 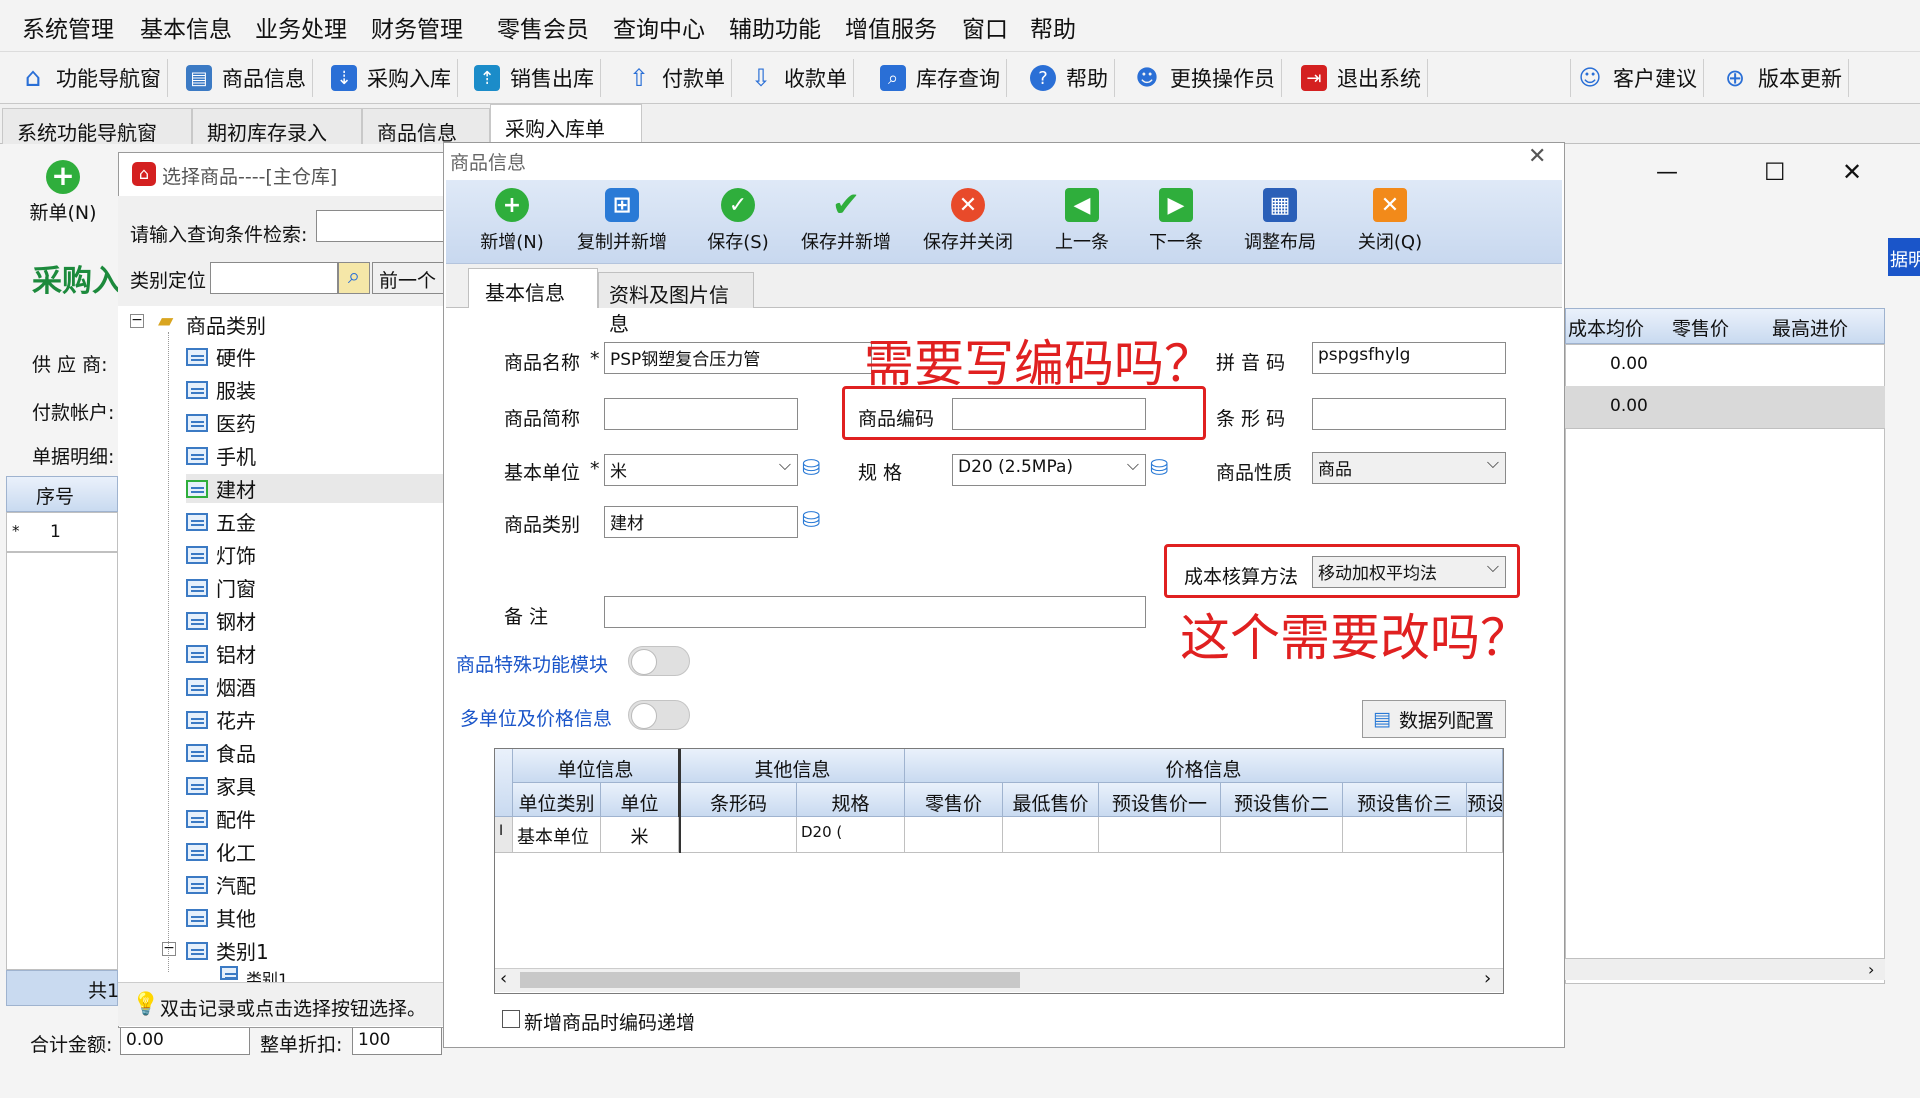 What do you see at coordinates (940, 78) in the screenshot?
I see `stock-query-button: ⌕ 库存查询` at bounding box center [940, 78].